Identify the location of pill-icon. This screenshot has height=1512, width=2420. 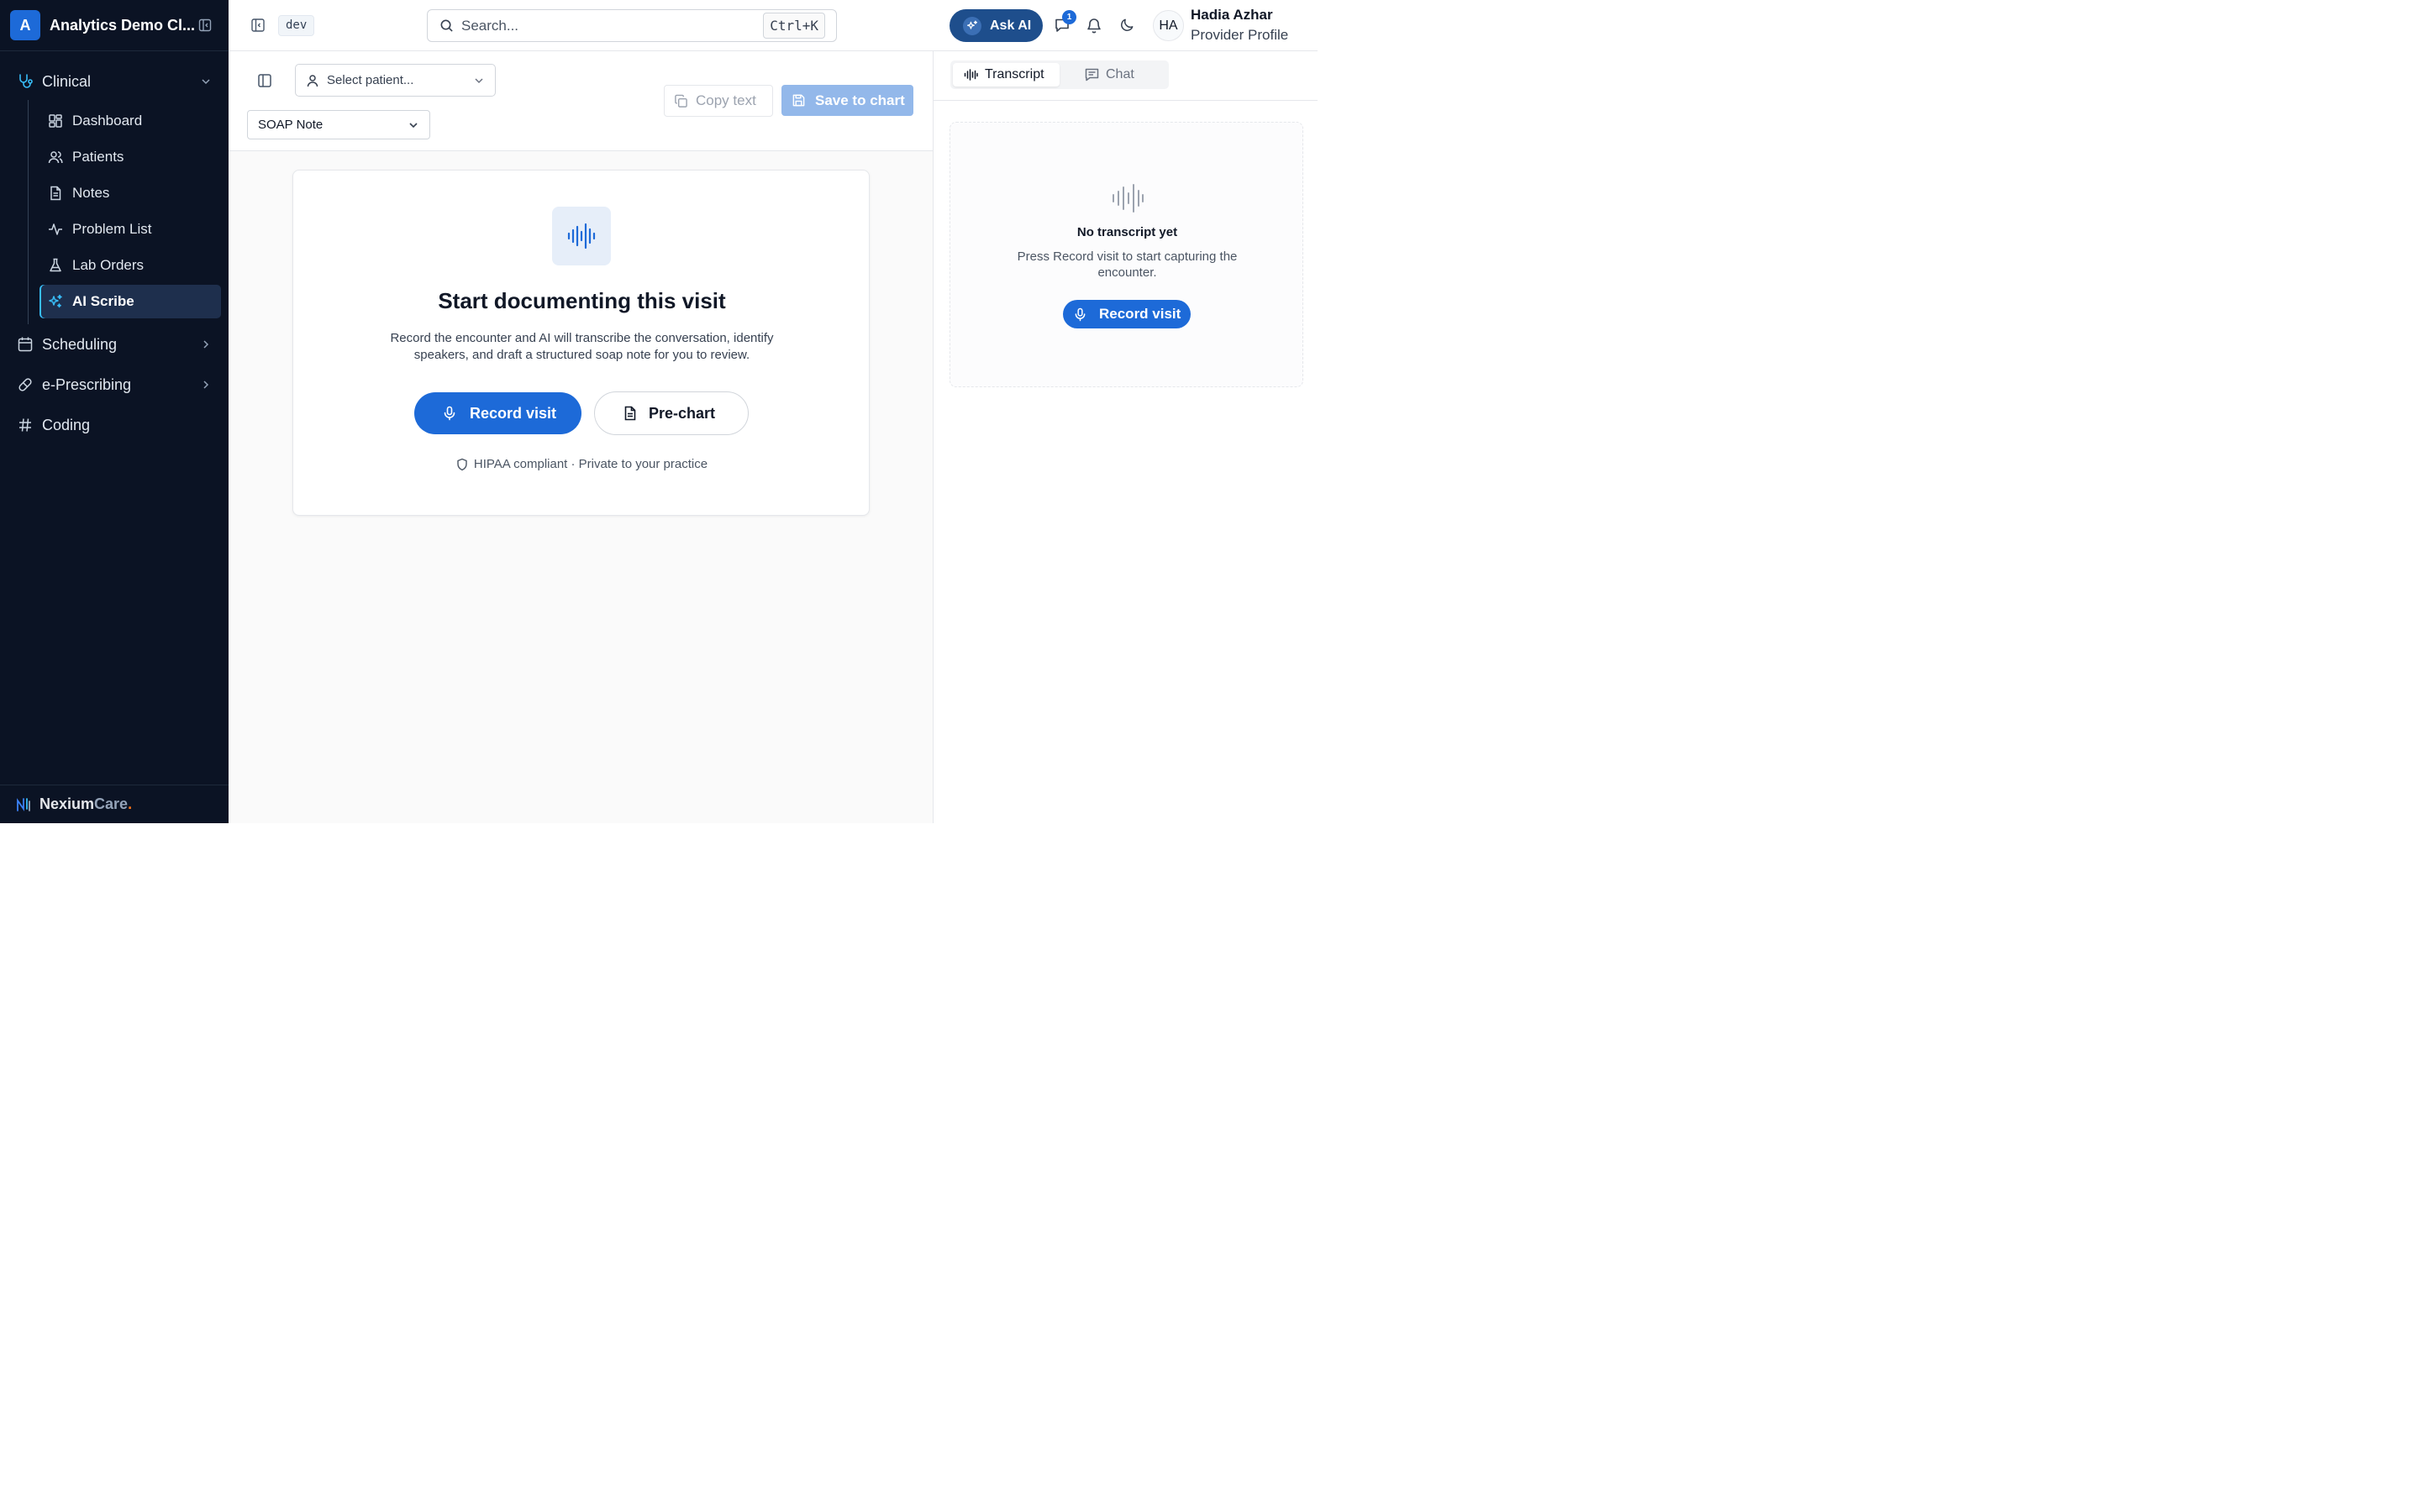
(25, 384).